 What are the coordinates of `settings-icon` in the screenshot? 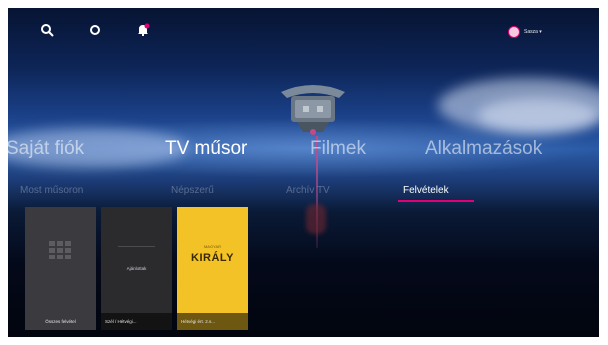 It's located at (95, 30).